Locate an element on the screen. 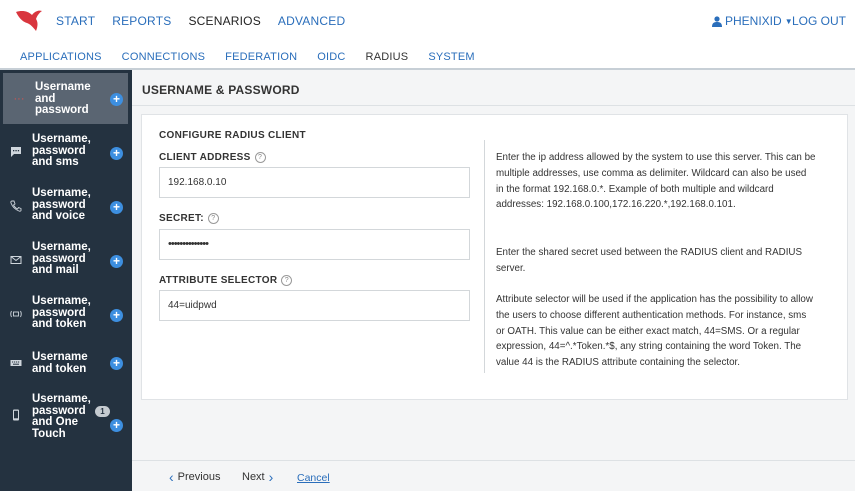 Image resolution: width=855 pixels, height=491 pixels. sidebar-item-one-touch: Username, password and One Touch 1 + is located at coordinates (66, 420).